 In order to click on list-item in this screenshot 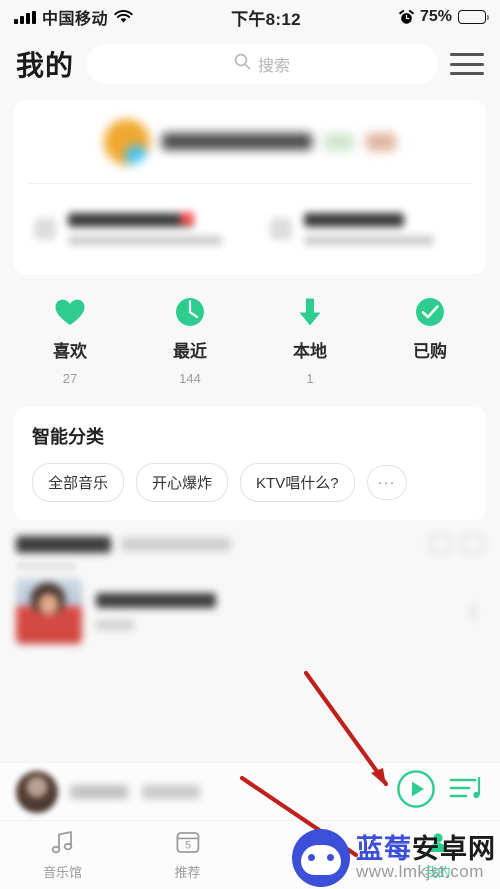, I will do `click(250, 611)`.